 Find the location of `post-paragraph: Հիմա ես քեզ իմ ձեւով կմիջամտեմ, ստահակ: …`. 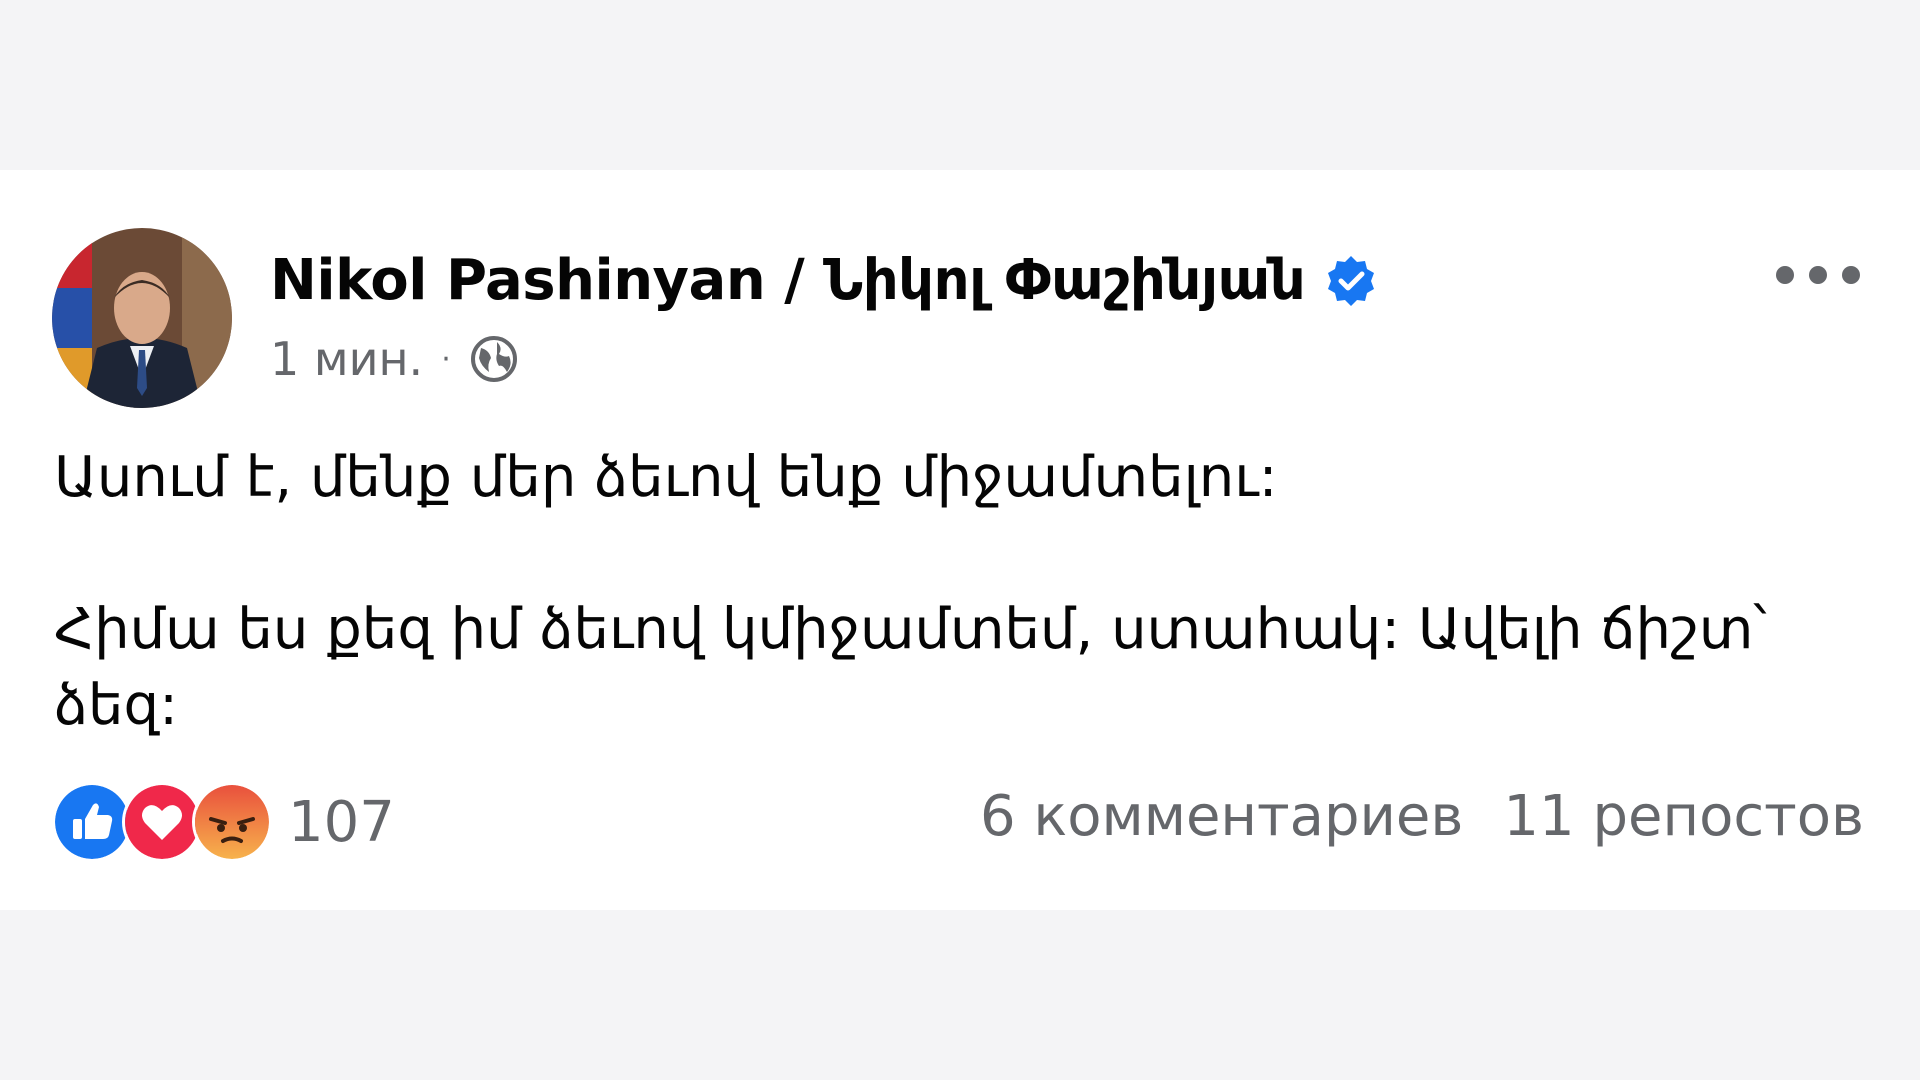

post-paragraph: Հիմա ես քեզ իմ ձեւով կմիջամտեմ, ստահակ: … is located at coordinates (910, 667).